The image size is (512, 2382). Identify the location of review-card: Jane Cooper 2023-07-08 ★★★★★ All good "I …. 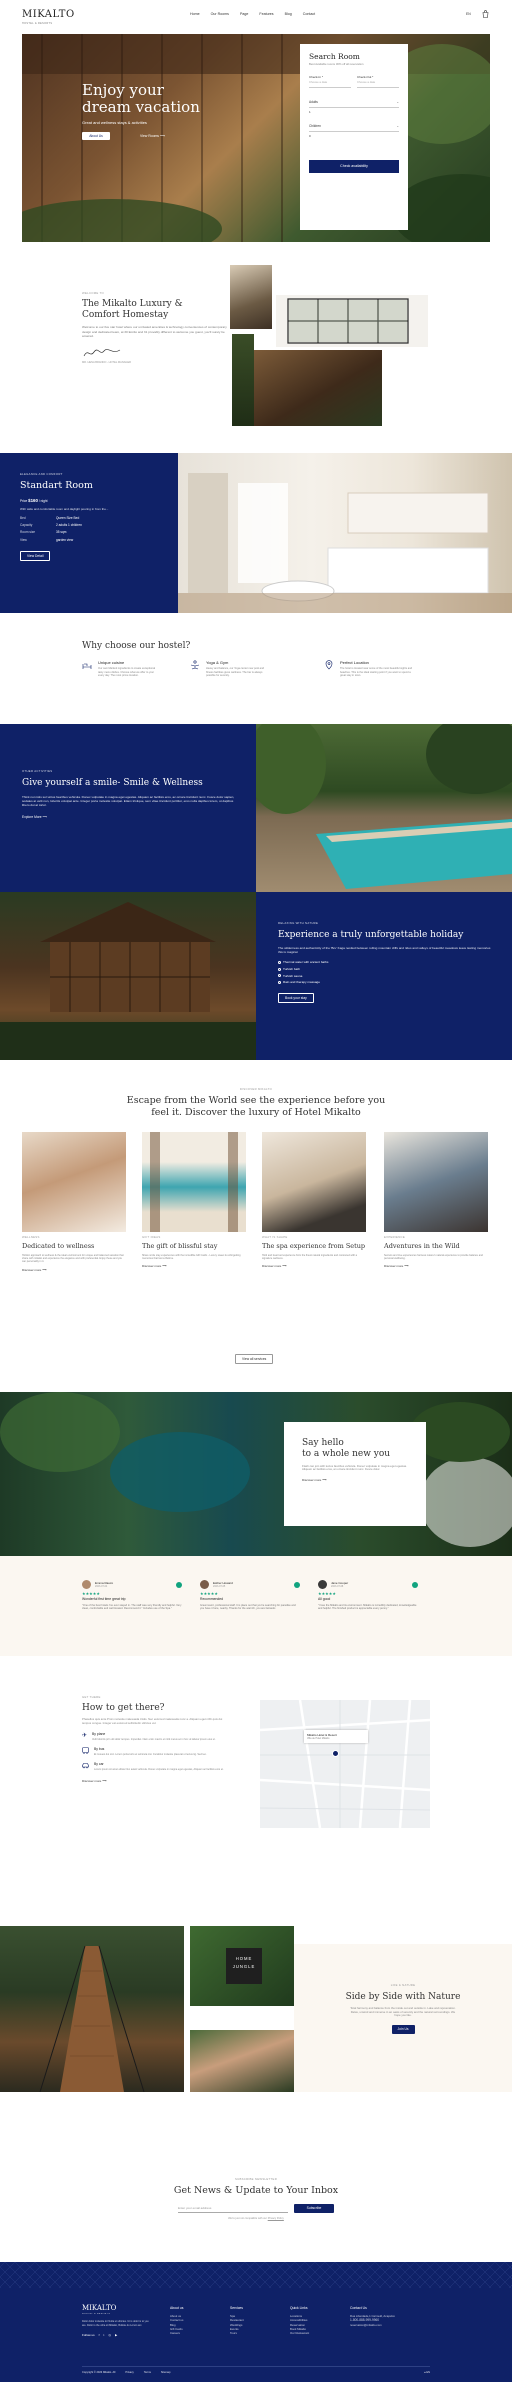
(368, 1595).